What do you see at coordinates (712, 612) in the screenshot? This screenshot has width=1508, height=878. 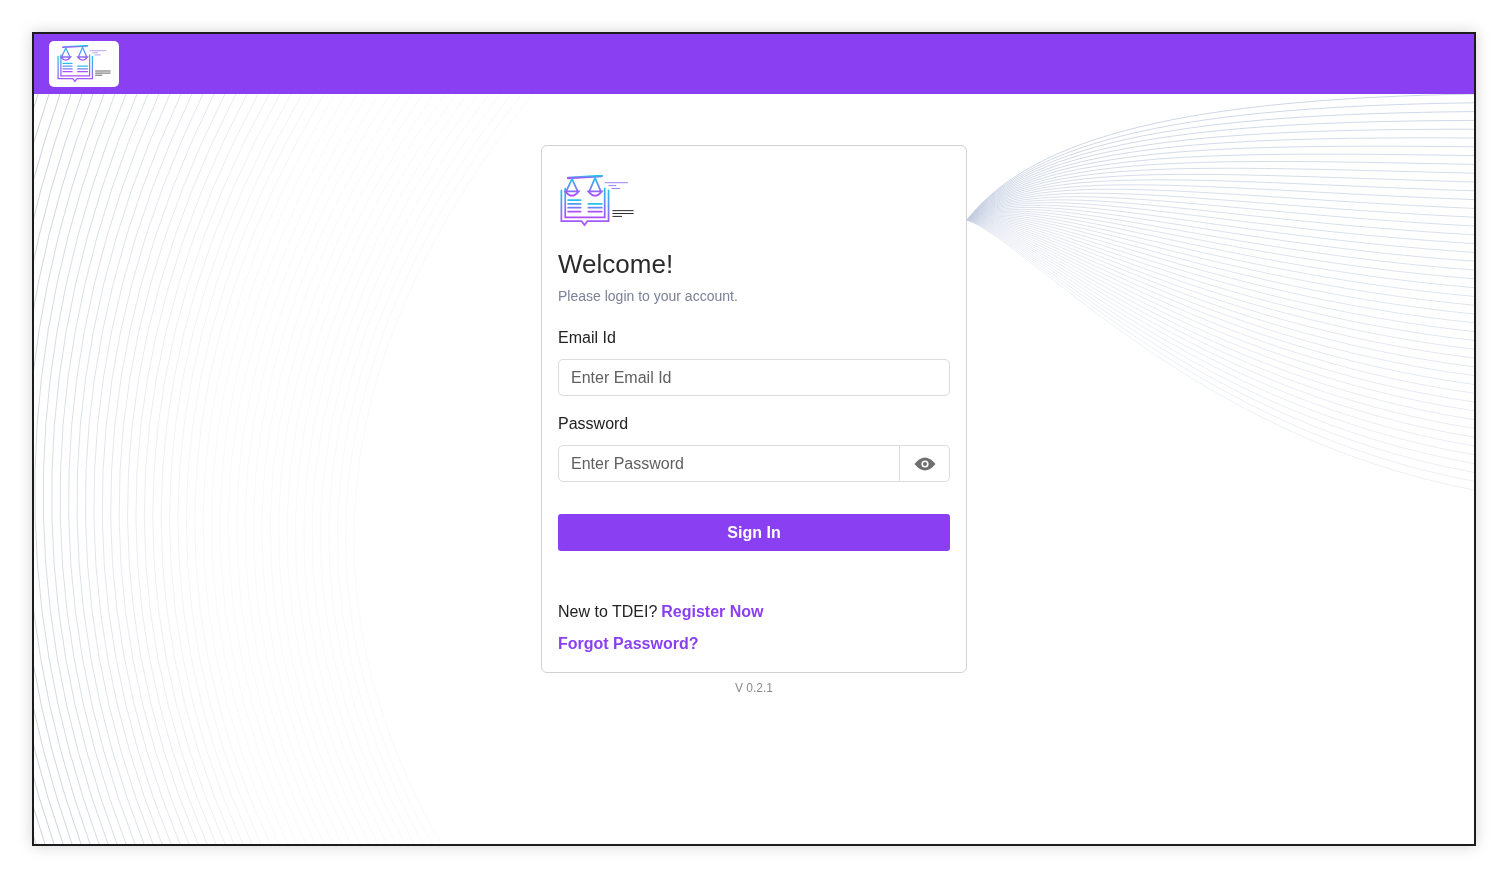 I see `register-link: Register Now` at bounding box center [712, 612].